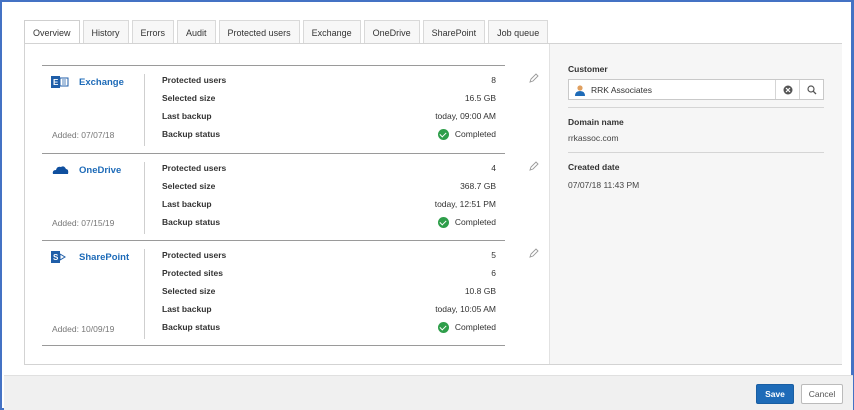 The height and width of the screenshot is (410, 854). I want to click on detail-row: Protected users 8, so click(329, 80).